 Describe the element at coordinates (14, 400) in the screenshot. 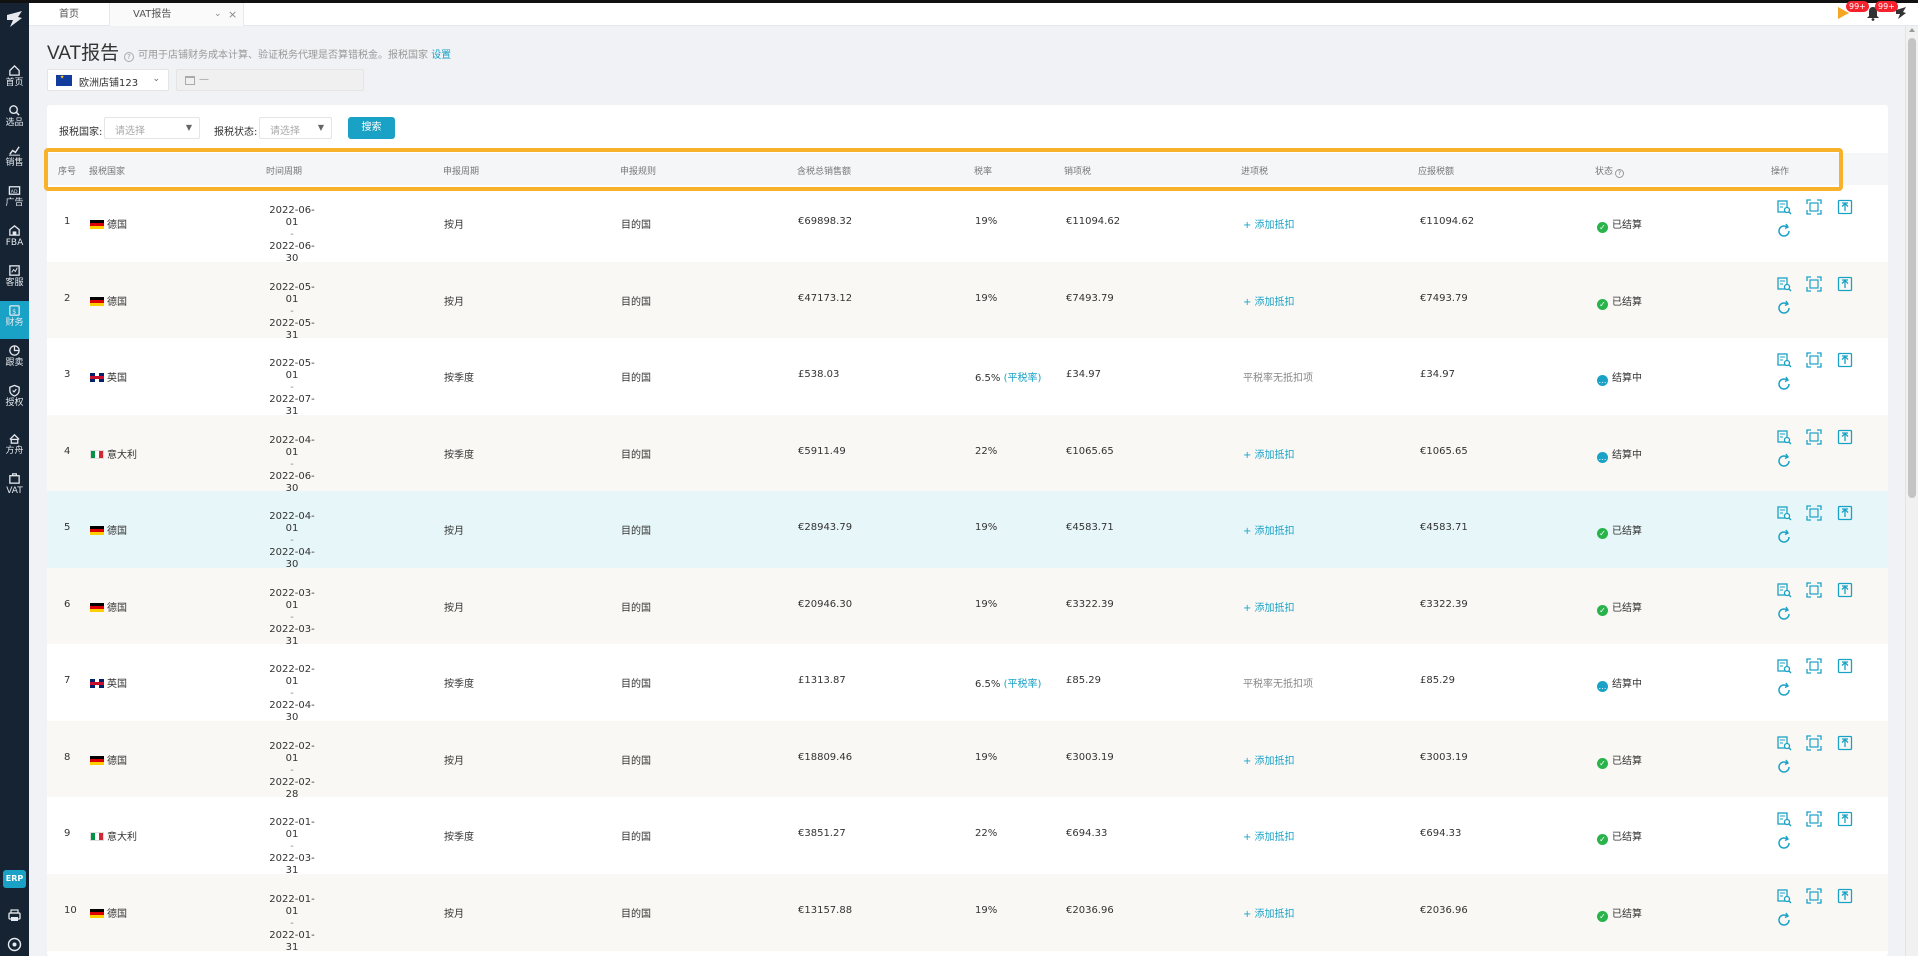

I see `sidebar-item-8: 授权` at that location.